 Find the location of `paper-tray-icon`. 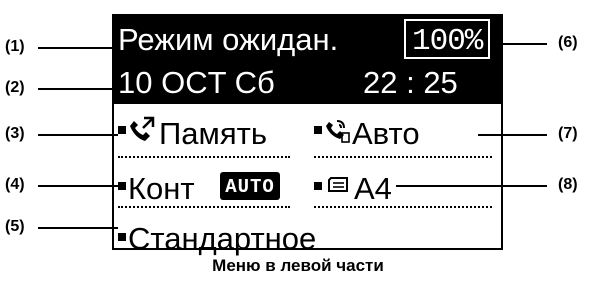

paper-tray-icon is located at coordinates (338, 187).